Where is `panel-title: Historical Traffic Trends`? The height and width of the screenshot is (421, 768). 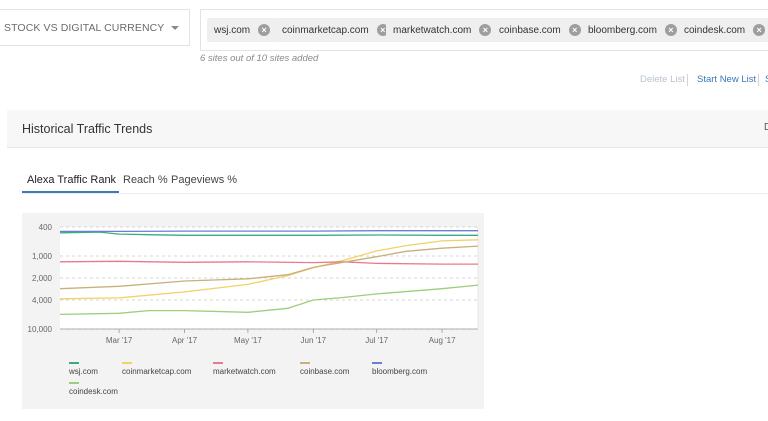
panel-title: Historical Traffic Trends is located at coordinates (87, 129).